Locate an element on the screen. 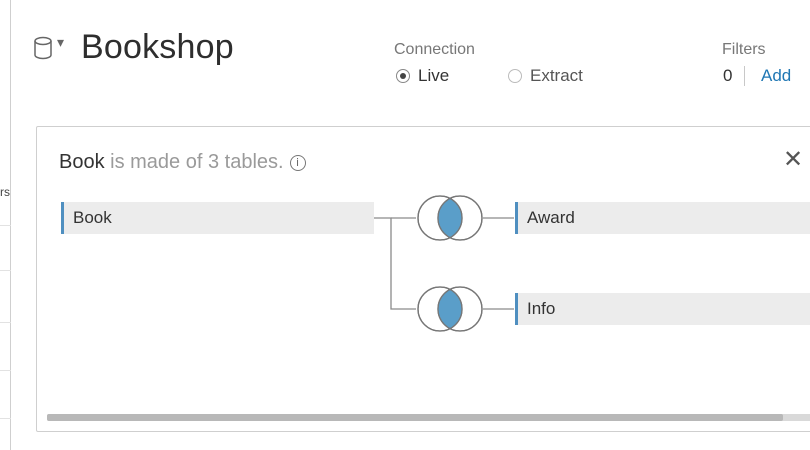 This screenshot has height=450, width=810. connection-live-radio: Live is located at coordinates (422, 76).